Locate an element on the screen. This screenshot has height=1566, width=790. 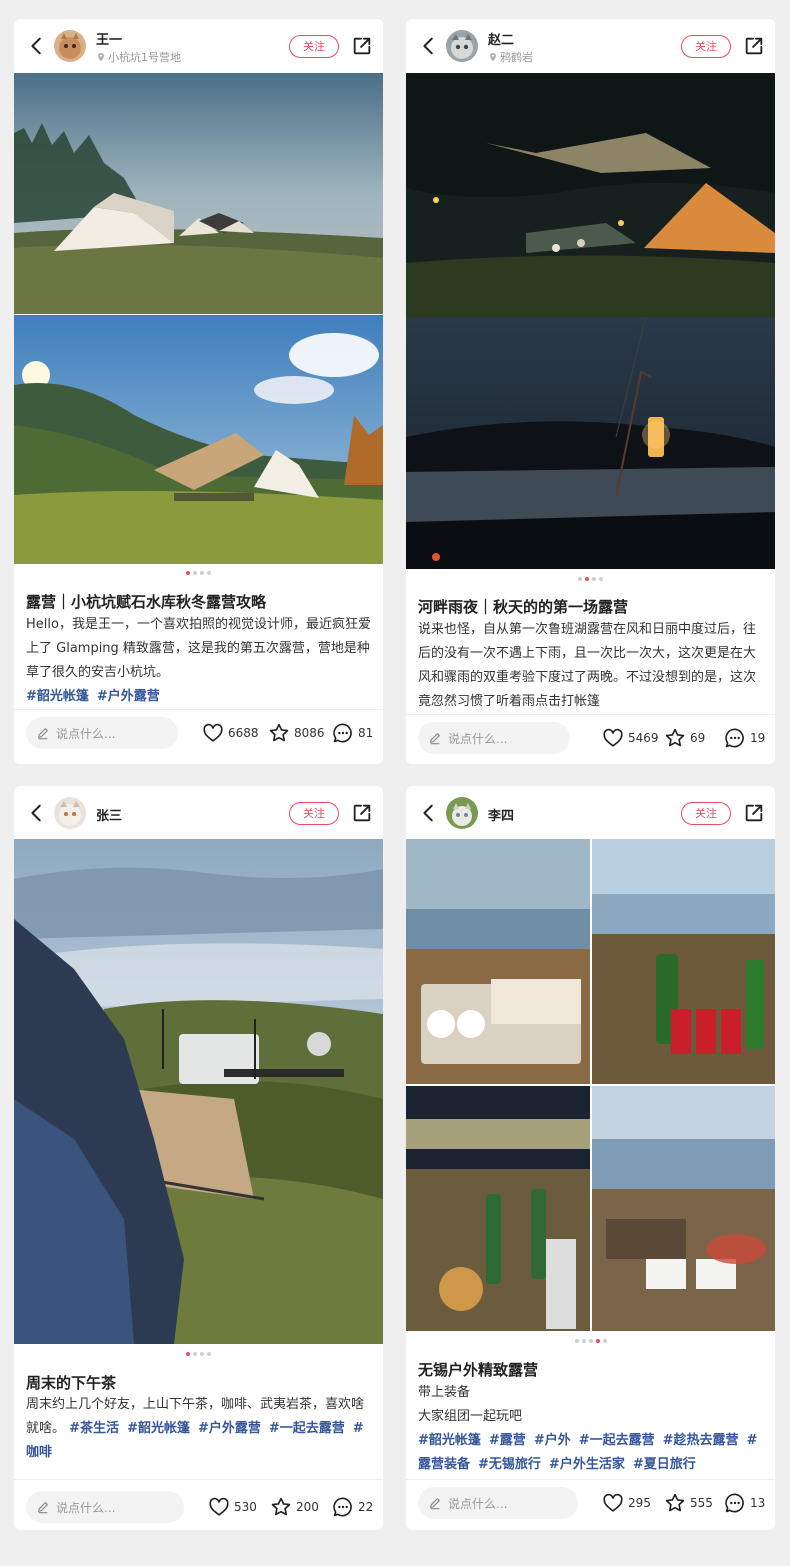
like-button: 295 is located at coordinates (626, 1503).